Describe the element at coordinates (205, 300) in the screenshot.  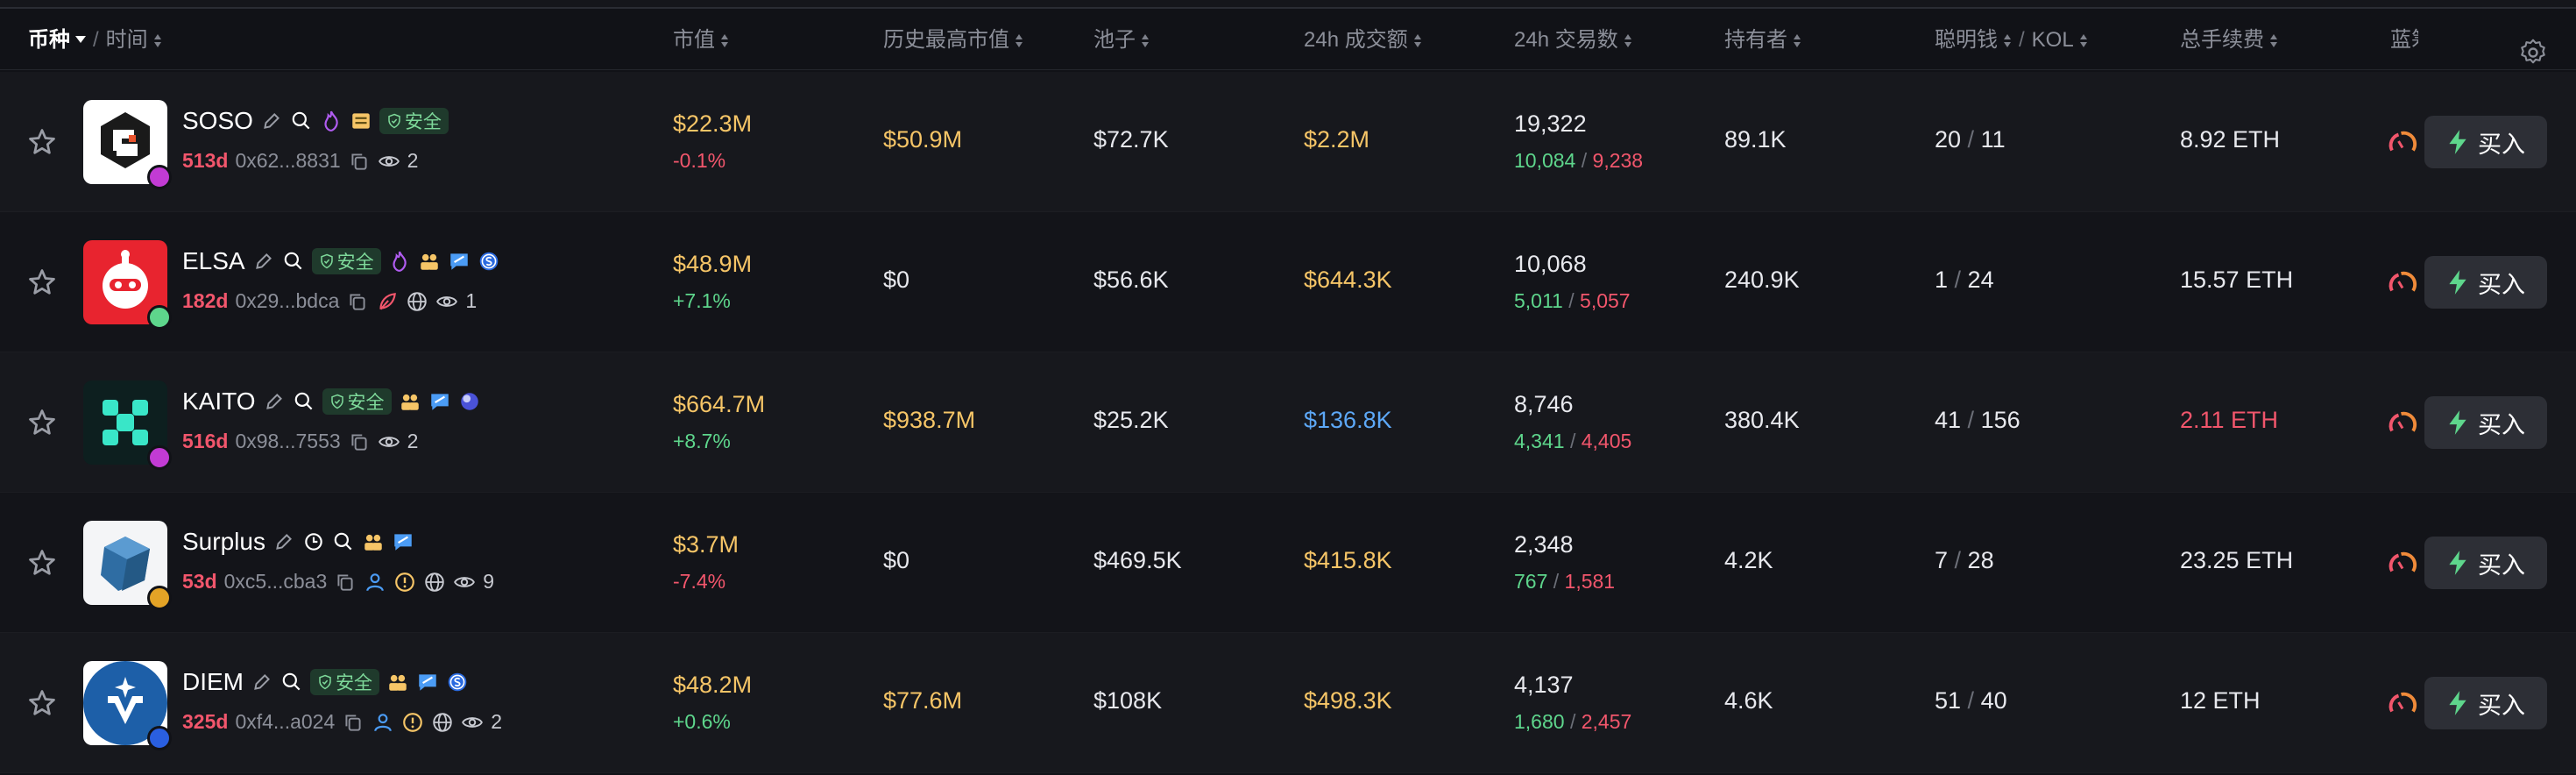
I see `token-age: 182d` at that location.